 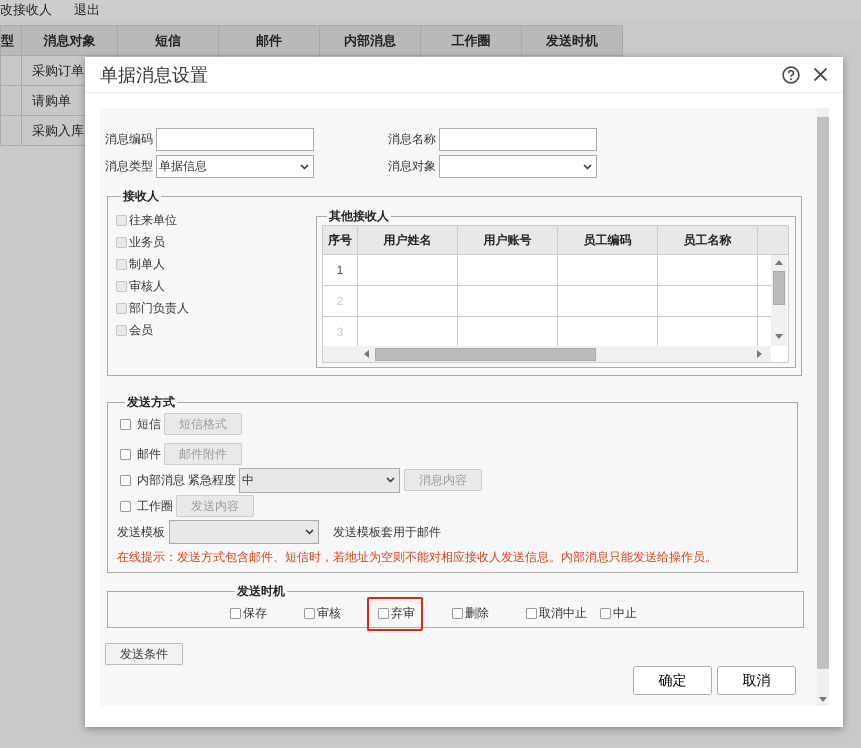 I want to click on field-label: 消息类型, so click(x=129, y=166).